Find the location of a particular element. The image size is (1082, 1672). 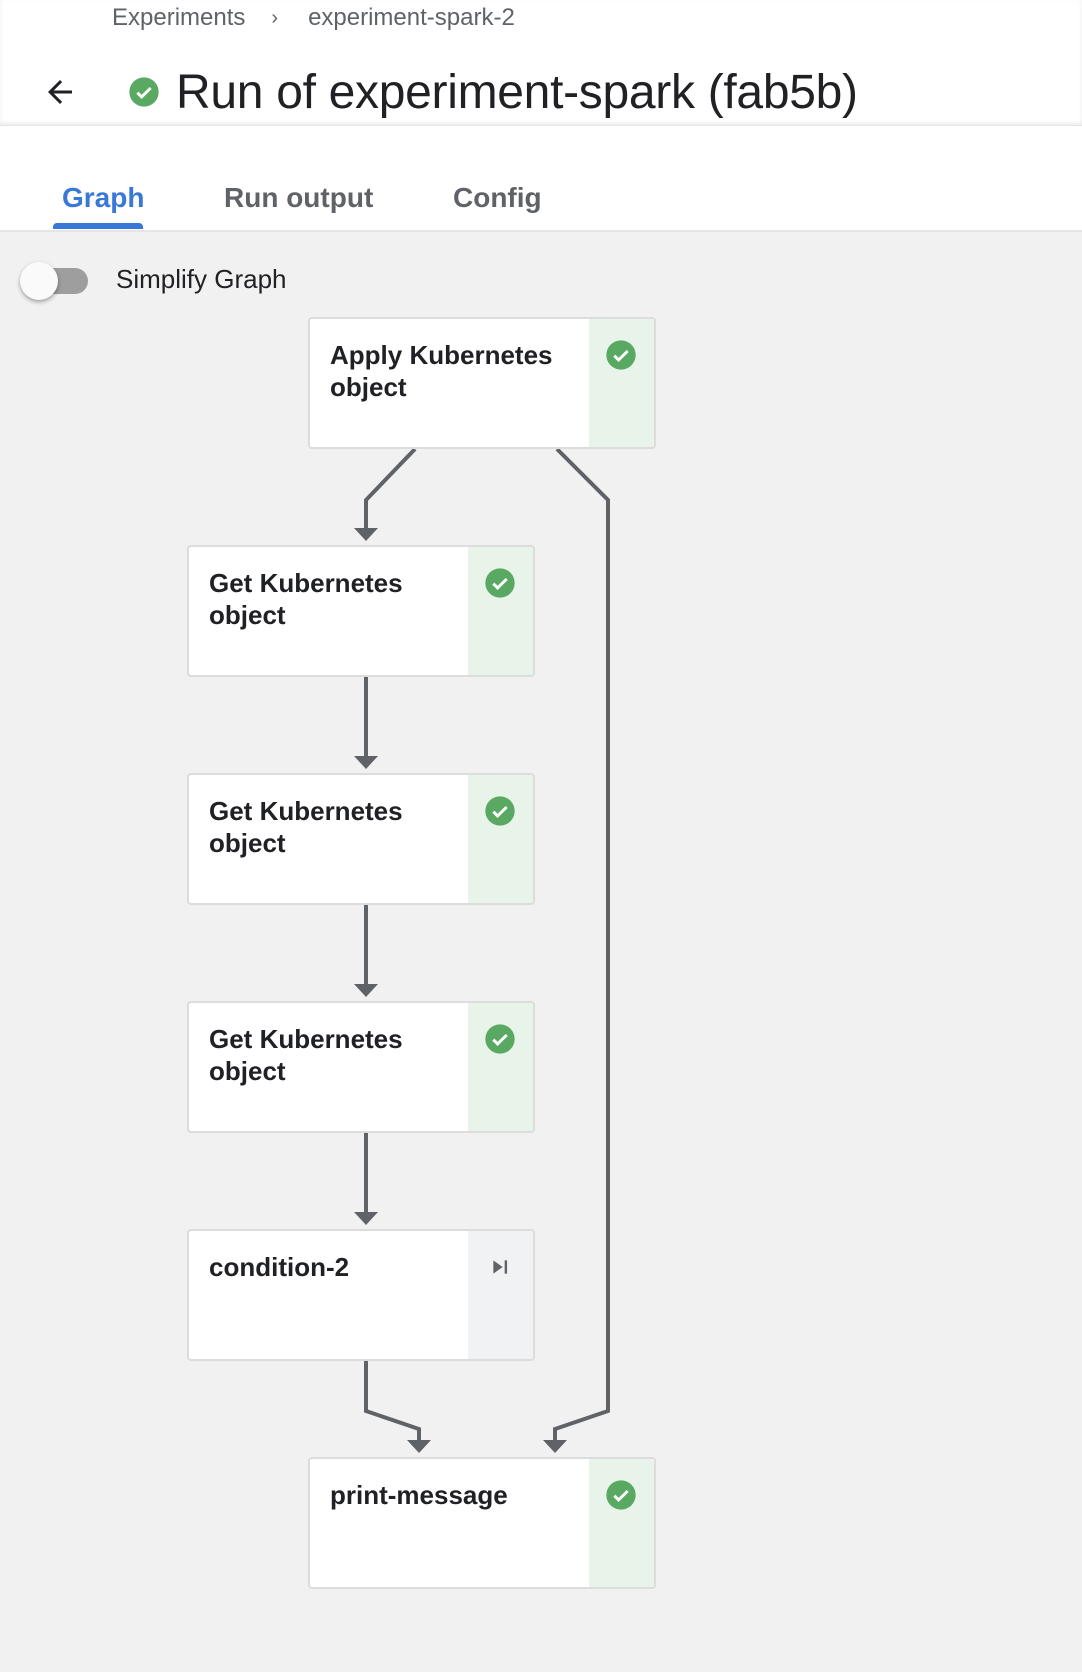

edge-apply-print is located at coordinates (581, 944).